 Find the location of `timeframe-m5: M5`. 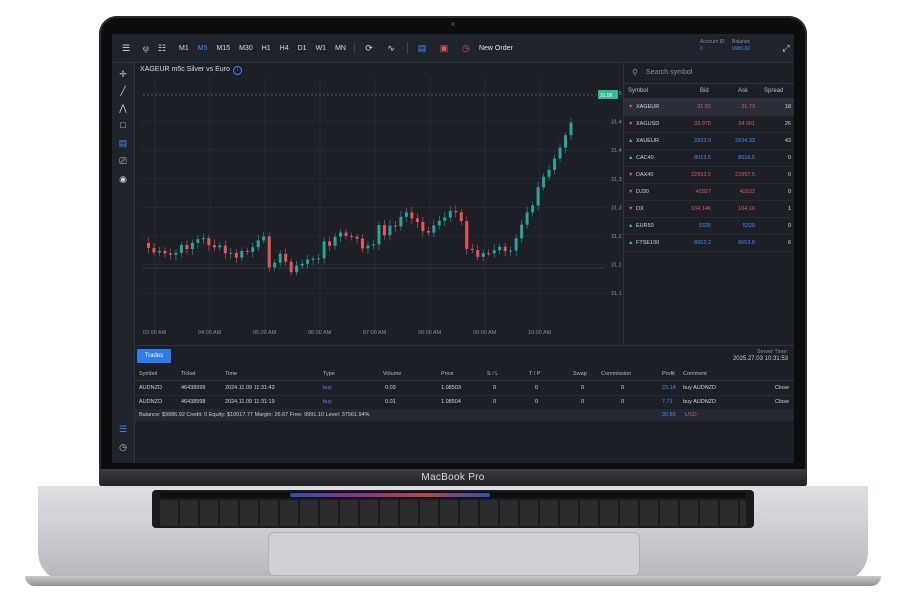

timeframe-m5: M5 is located at coordinates (203, 48).